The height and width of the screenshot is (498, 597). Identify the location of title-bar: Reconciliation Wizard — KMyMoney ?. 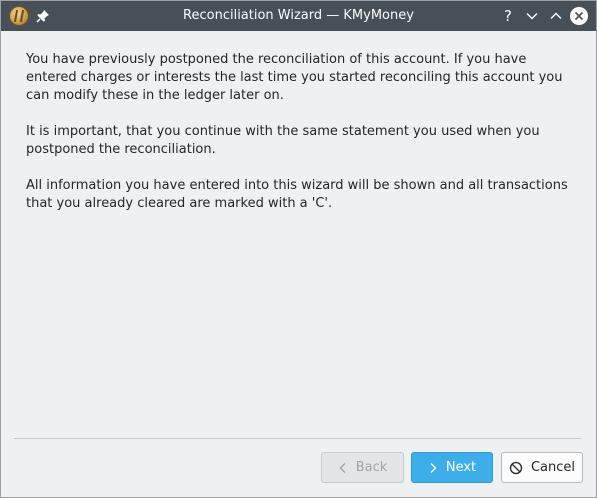
(298, 16).